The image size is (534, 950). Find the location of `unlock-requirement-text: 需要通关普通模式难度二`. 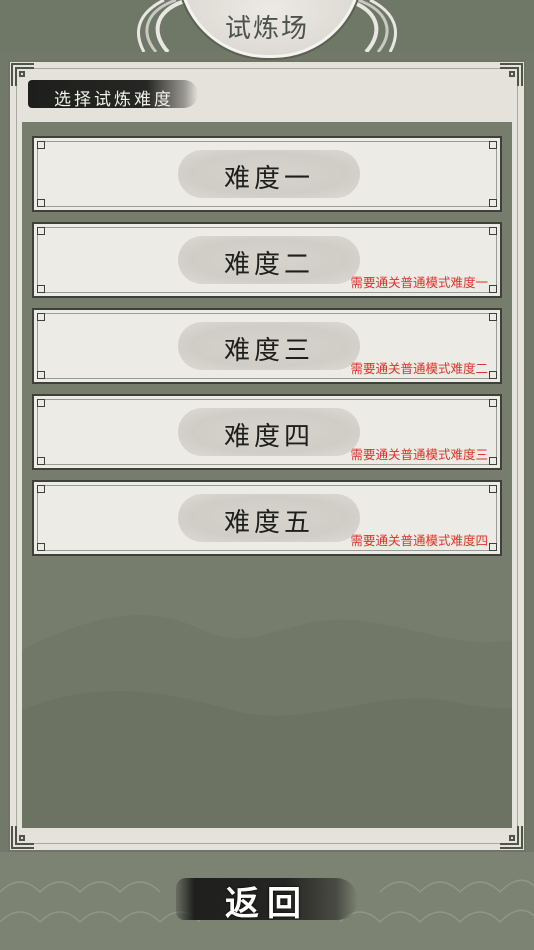

unlock-requirement-text: 需要通关普通模式难度二 is located at coordinates (419, 368).